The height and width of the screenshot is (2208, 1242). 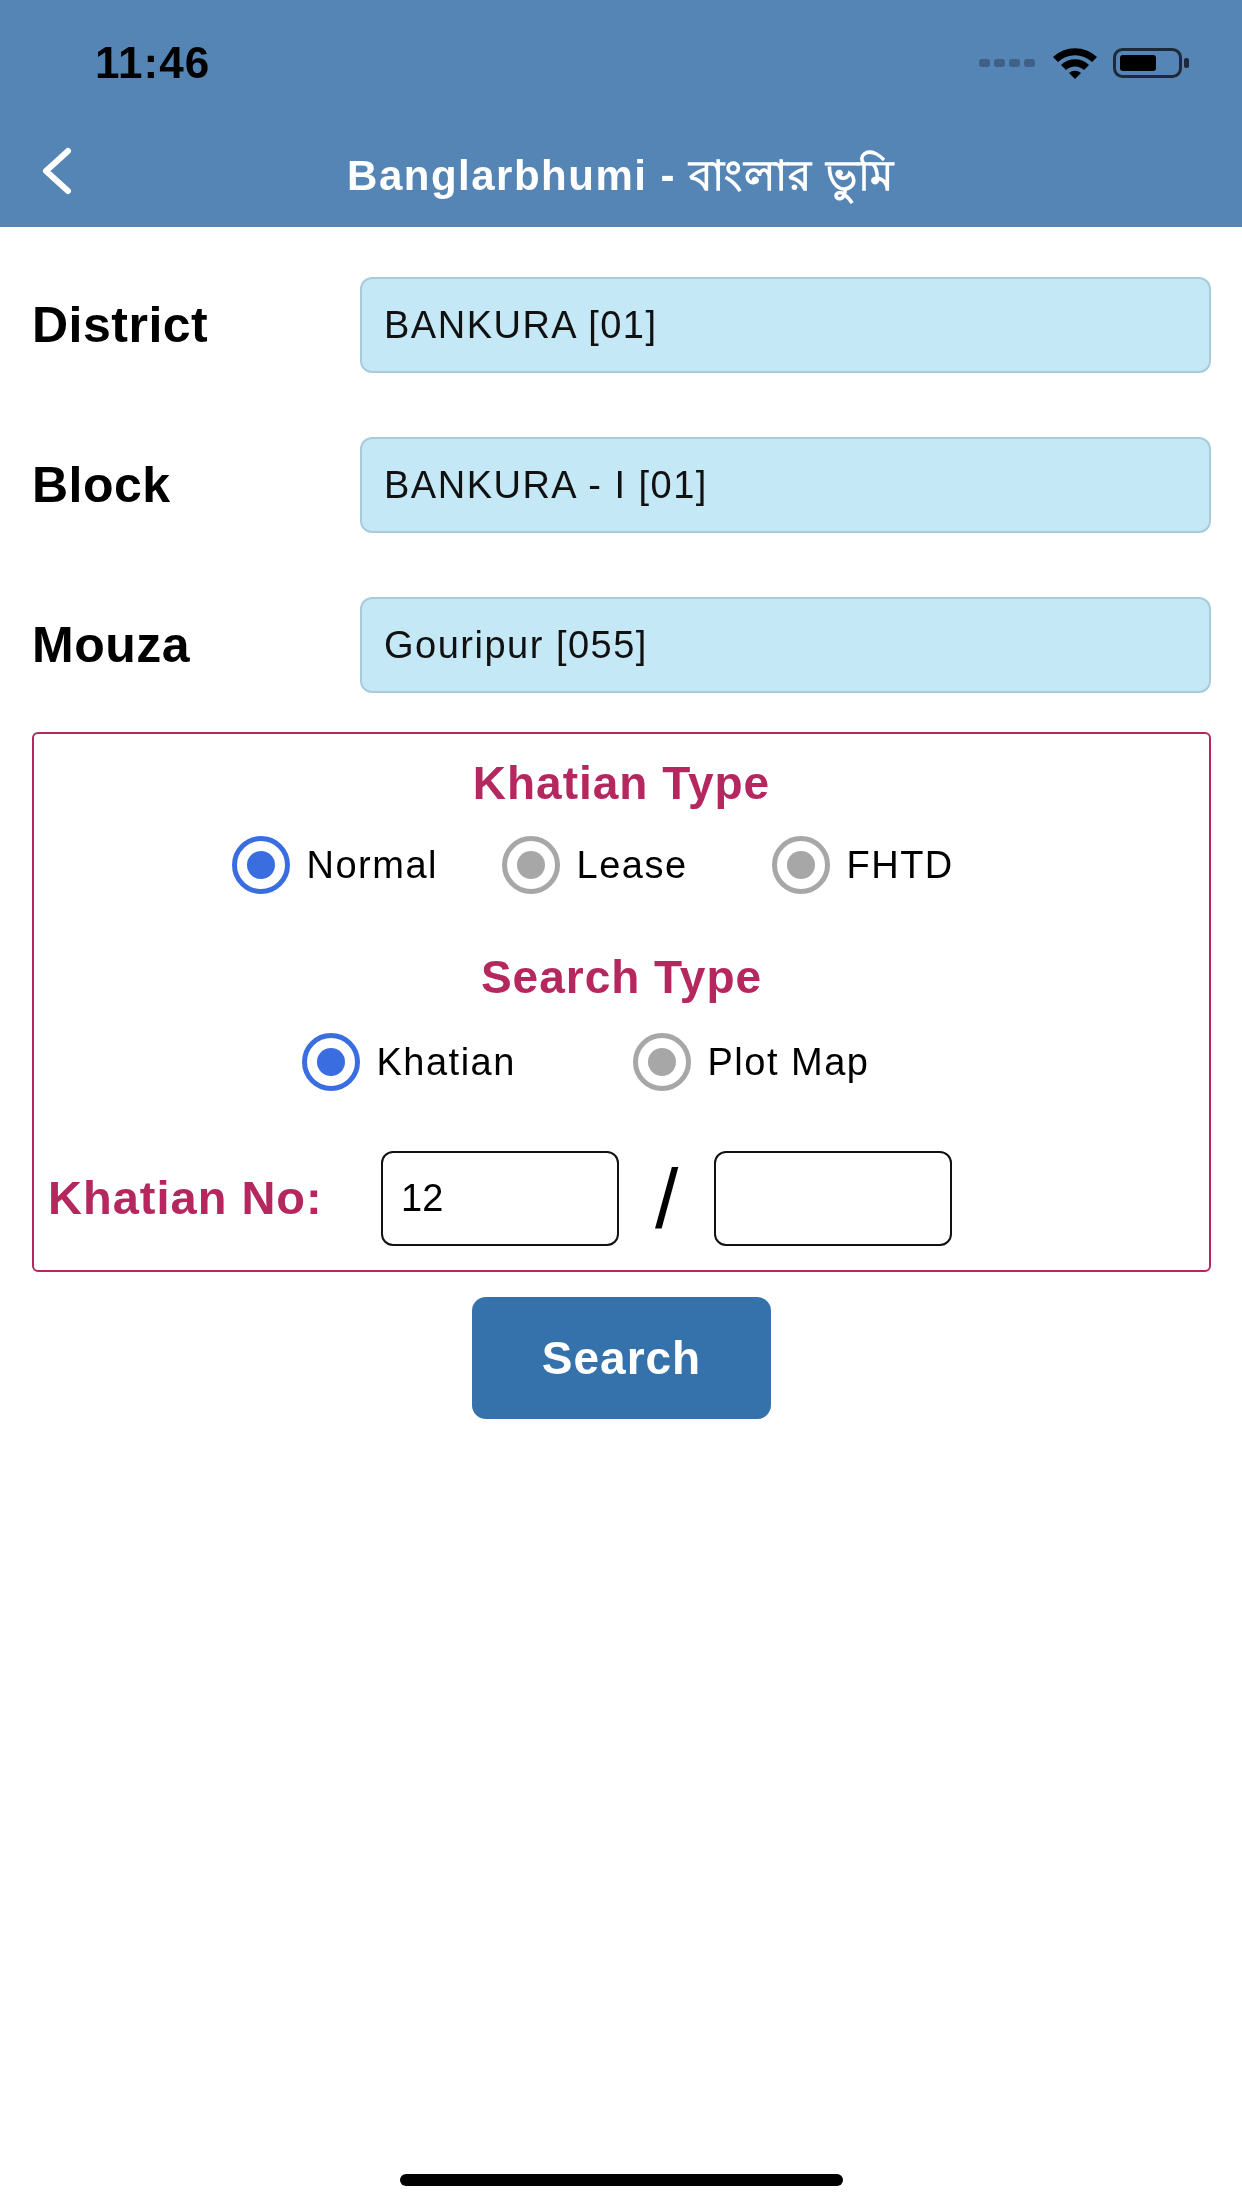 What do you see at coordinates (466, 1062) in the screenshot?
I see `radio-option: Khatian` at bounding box center [466, 1062].